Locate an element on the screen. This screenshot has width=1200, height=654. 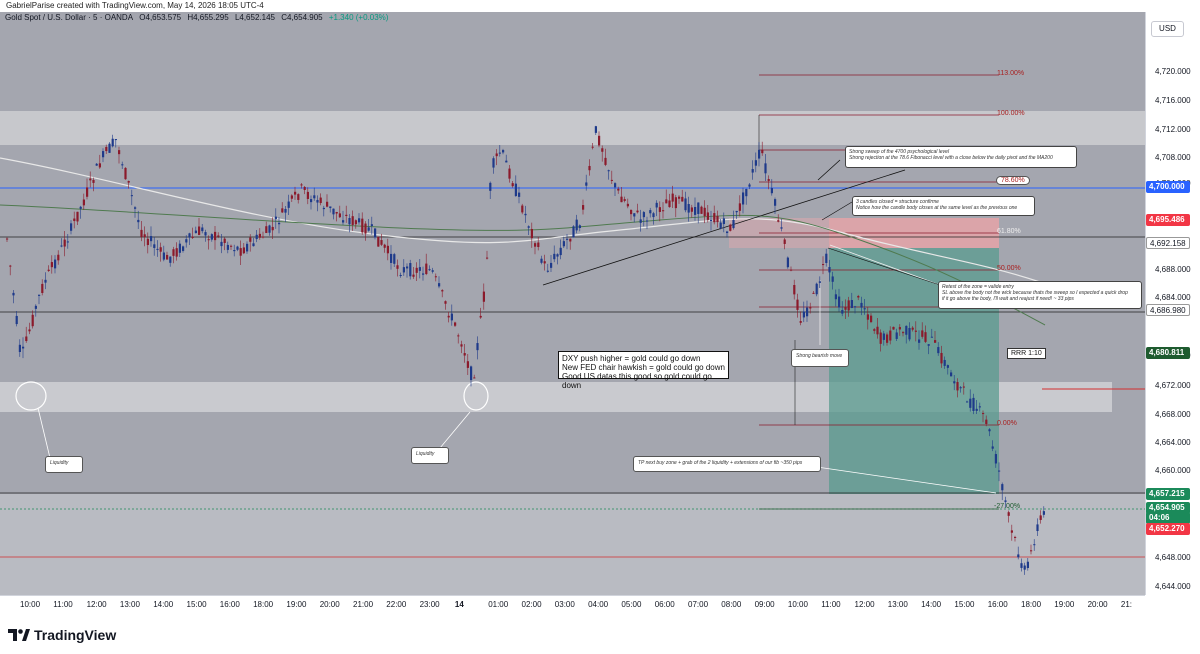
note-liquidity-left: Liquidity is located at coordinates (64, 464).